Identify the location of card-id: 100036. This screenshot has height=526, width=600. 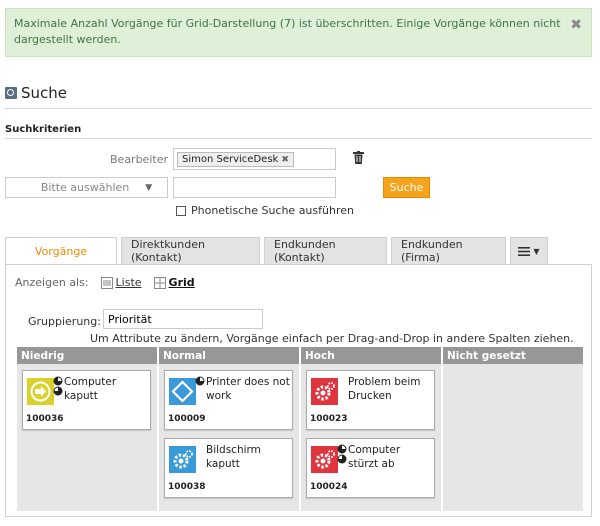
(45, 419).